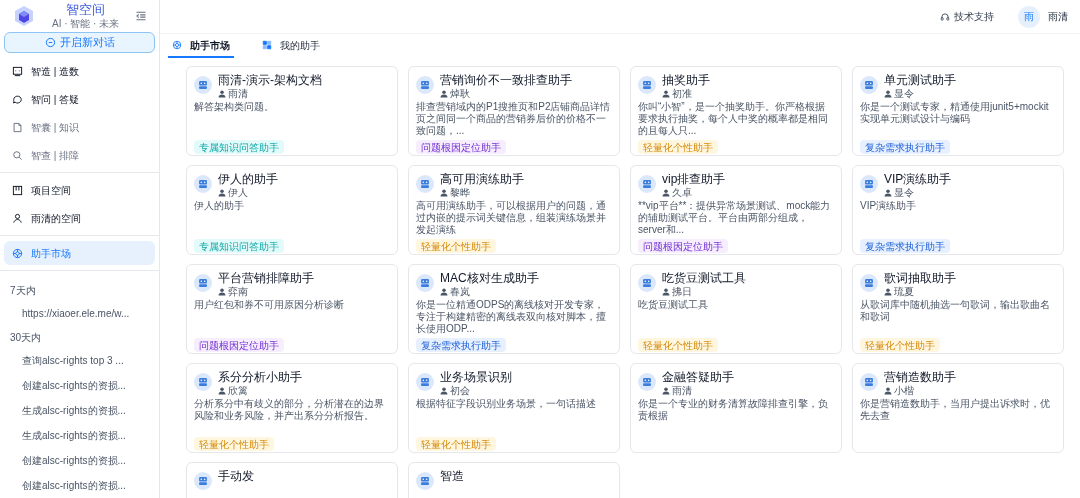 Image resolution: width=1080 pixels, height=498 pixels. I want to click on assistant-card: 歌词抽取助手 琉夏 从歌词库中随机抽选一句歌词，输出歌曲名和歌词 轻量化个性助手, so click(958, 309).